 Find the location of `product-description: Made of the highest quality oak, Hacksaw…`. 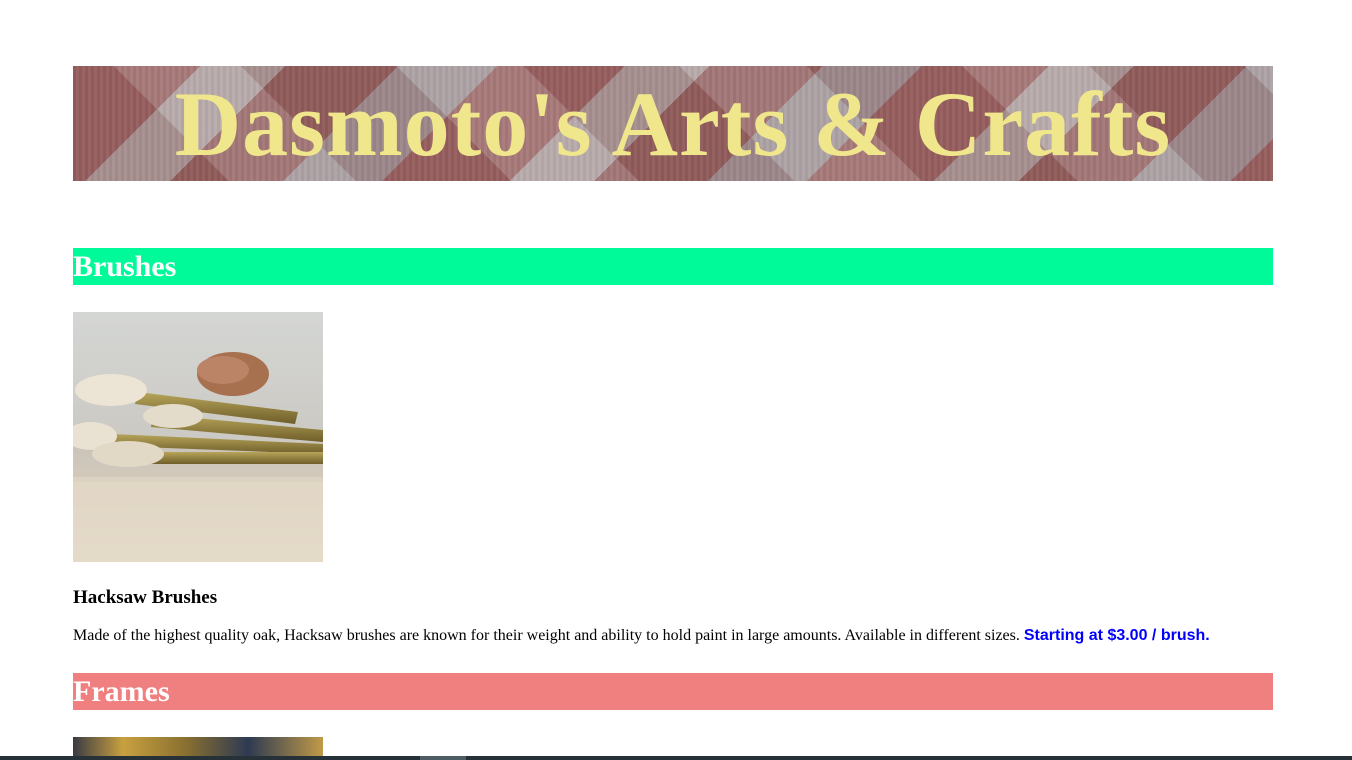

product-description: Made of the highest quality oak, Hacksaw… is located at coordinates (641, 636).